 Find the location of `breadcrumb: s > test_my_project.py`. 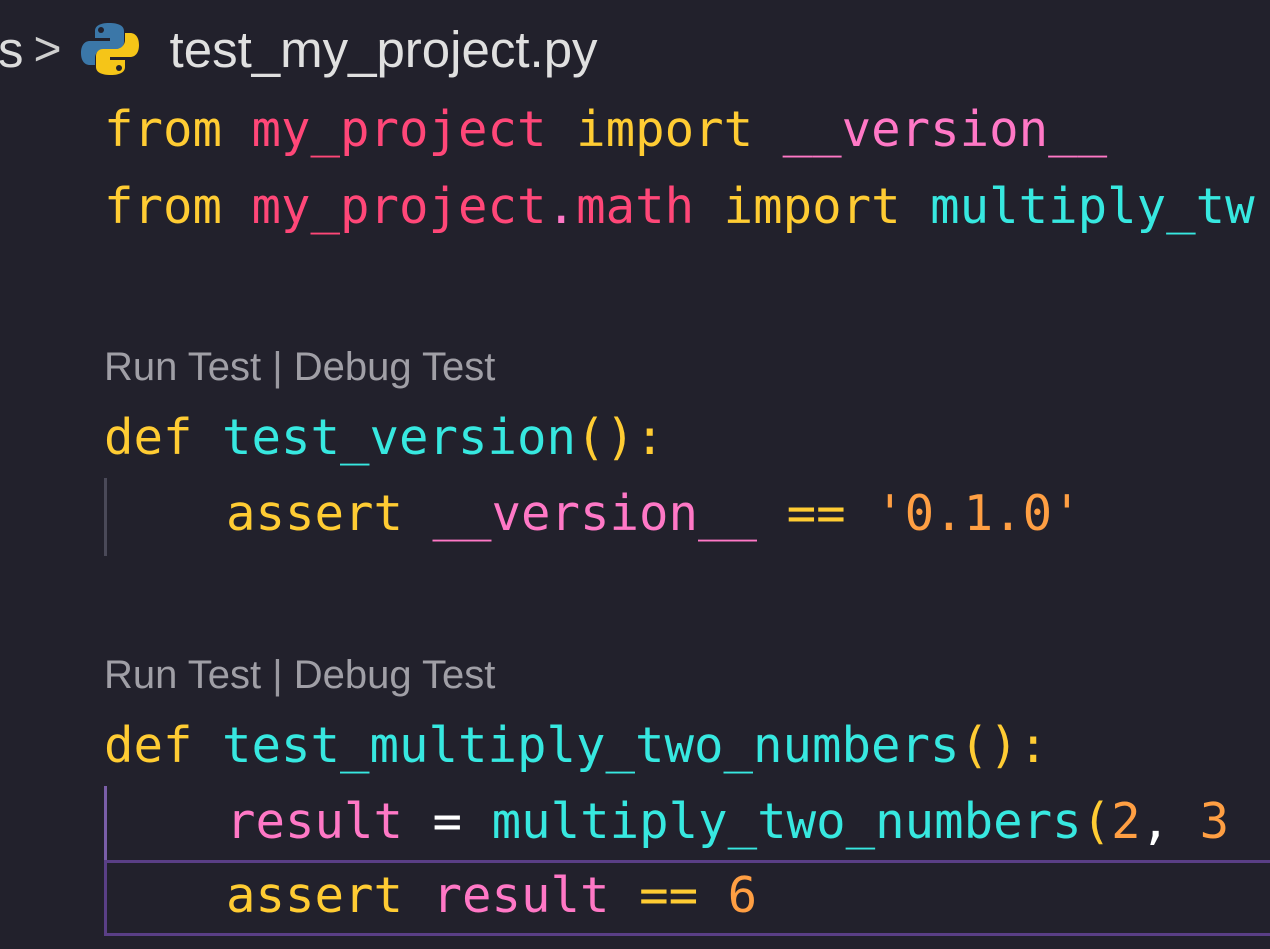

breadcrumb: s > test_my_project.py is located at coordinates (299, 49).